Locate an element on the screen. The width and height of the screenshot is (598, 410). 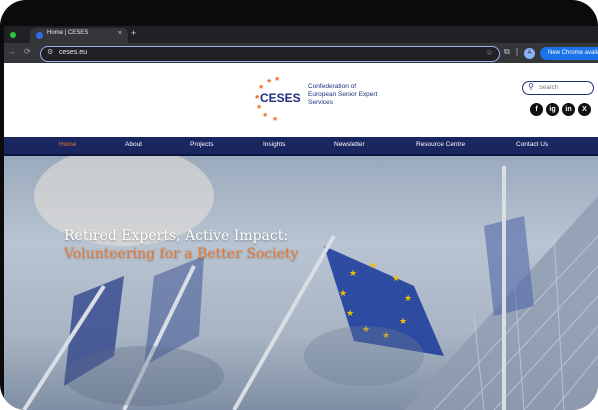
linkedin-icon: in is located at coordinates (568, 109).